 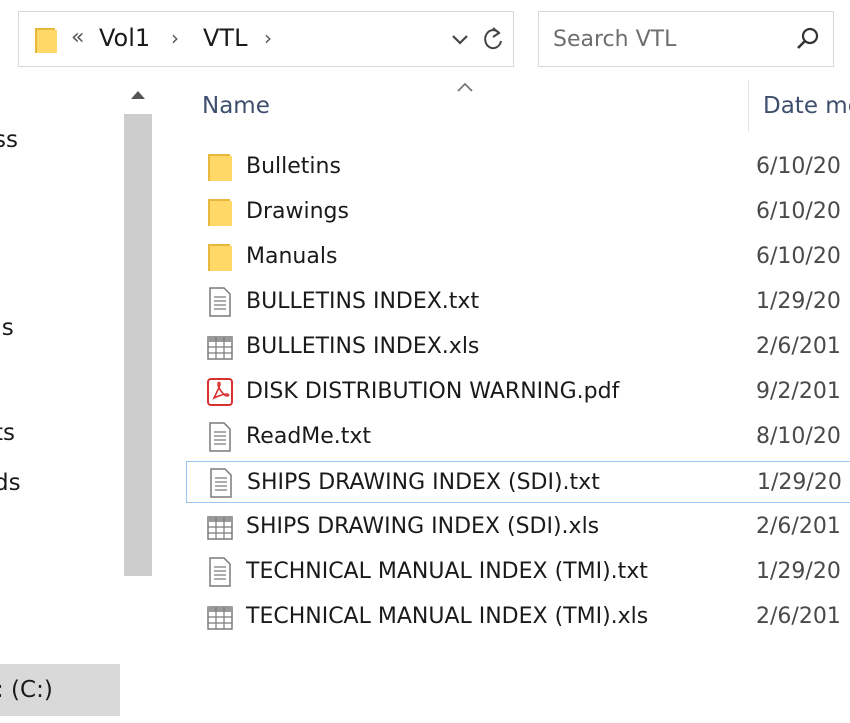 I want to click on file-row: BULLETINS INDEX.xls 2/6/201, so click(x=518, y=347).